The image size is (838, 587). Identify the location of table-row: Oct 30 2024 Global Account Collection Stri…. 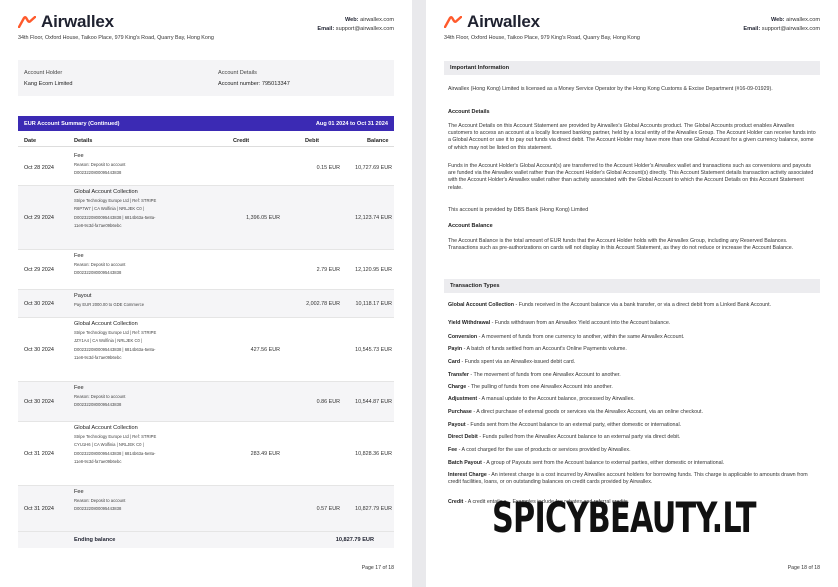
(206, 350).